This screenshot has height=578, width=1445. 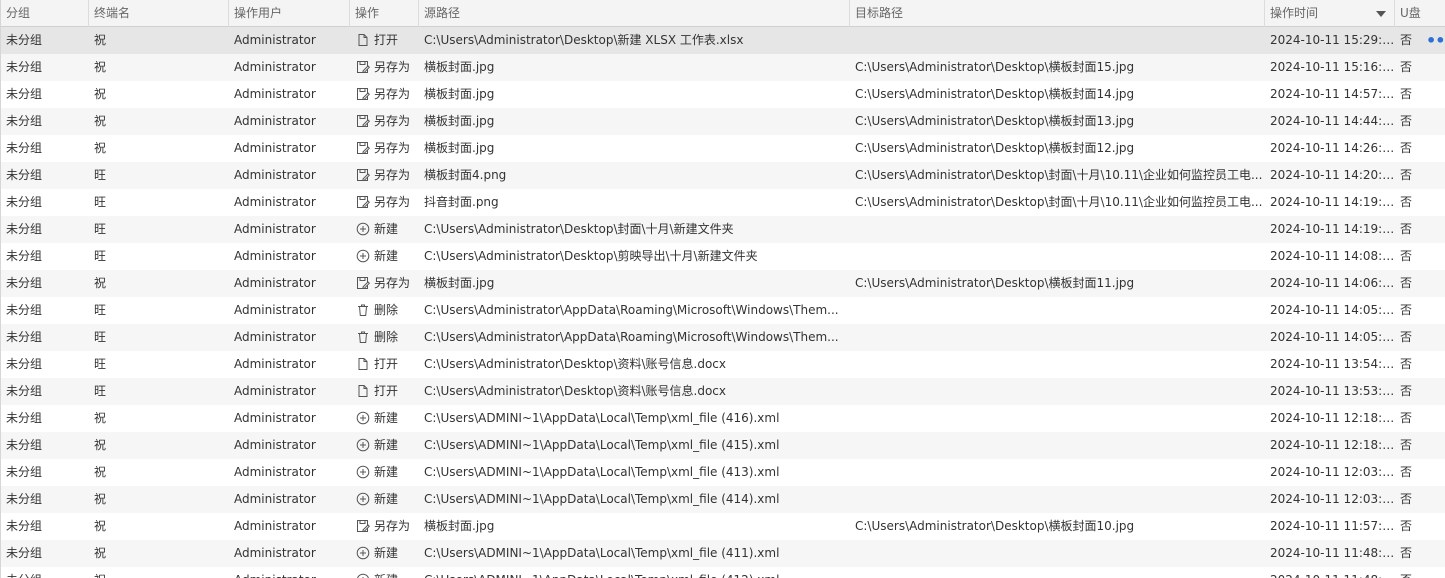 I want to click on cell-operation: 打开, so click(x=384, y=364).